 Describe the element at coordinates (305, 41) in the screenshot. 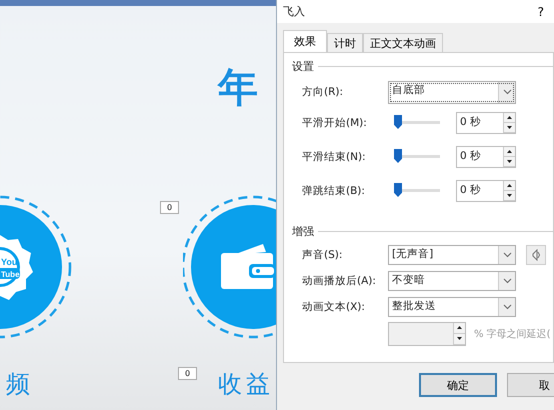

I see `tab: 效果` at that location.